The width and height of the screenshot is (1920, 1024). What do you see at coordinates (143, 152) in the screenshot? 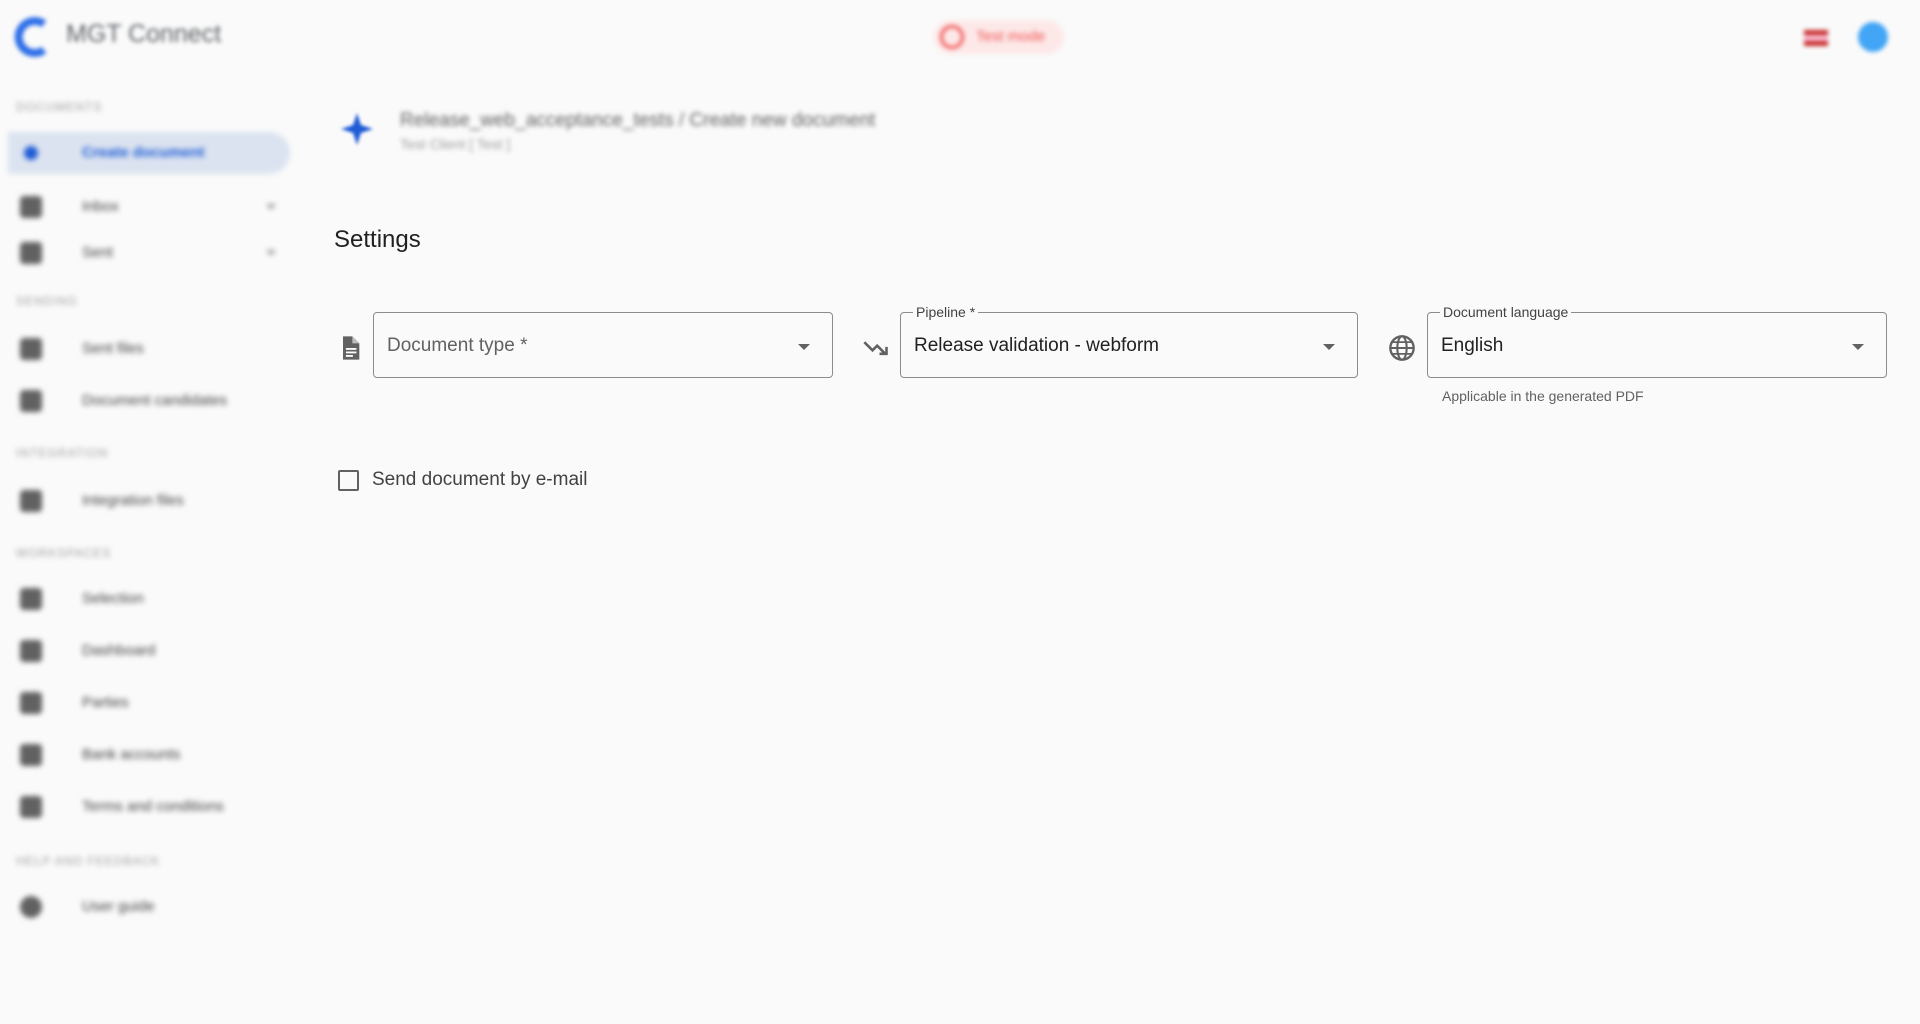
I see `sidebar-item-label: Create document` at bounding box center [143, 152].